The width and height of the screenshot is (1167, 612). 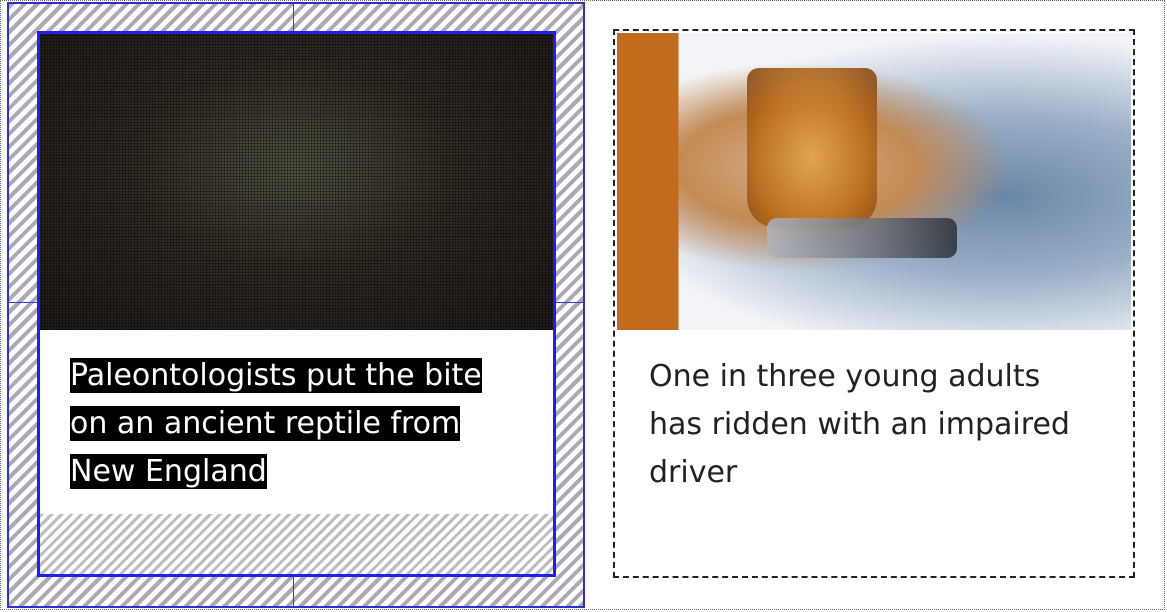 What do you see at coordinates (276, 375) in the screenshot?
I see `title-line: Paleontologists put the bite` at bounding box center [276, 375].